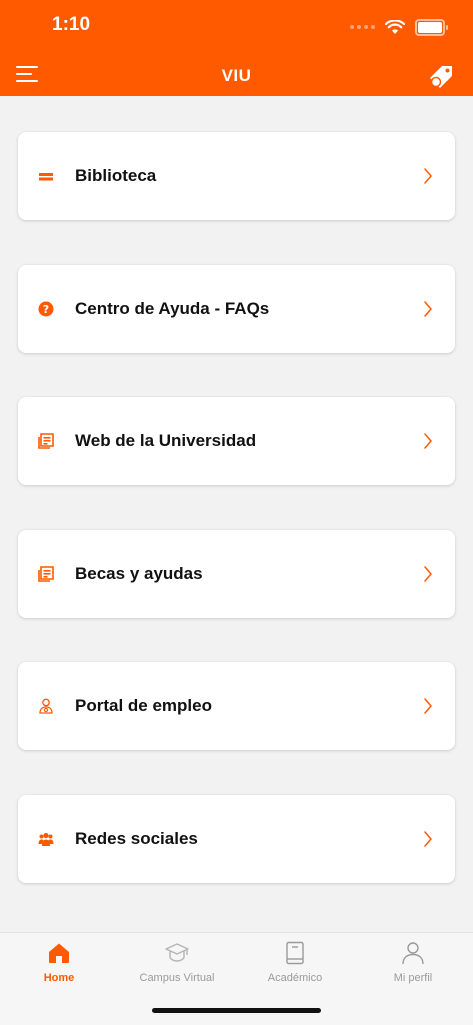  I want to click on employee-icon, so click(46, 706).